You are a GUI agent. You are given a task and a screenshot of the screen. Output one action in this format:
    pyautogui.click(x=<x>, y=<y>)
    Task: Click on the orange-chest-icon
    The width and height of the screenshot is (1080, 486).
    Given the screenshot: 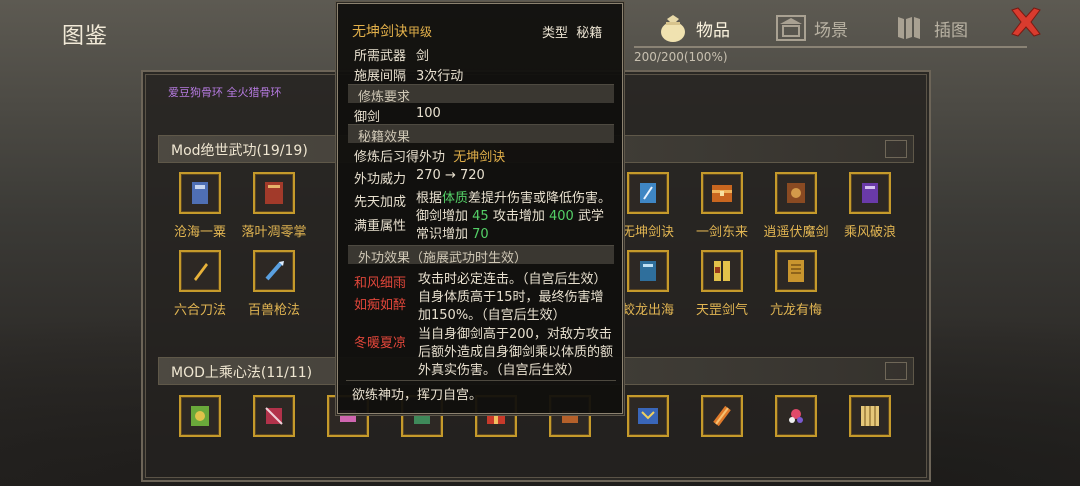 What is the action you would take?
    pyautogui.click(x=722, y=193)
    